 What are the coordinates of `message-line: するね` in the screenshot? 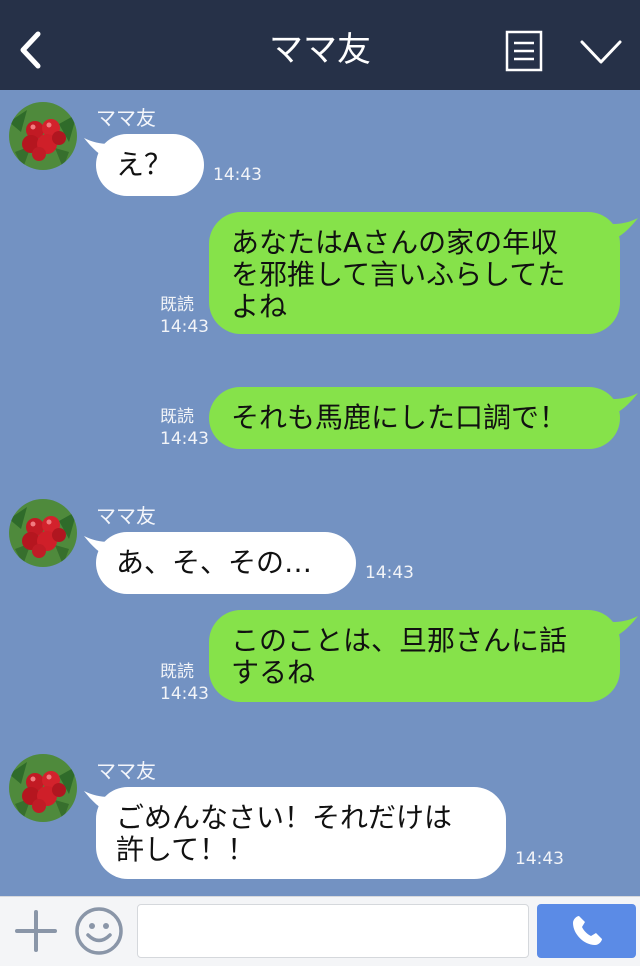 It's located at (273, 672).